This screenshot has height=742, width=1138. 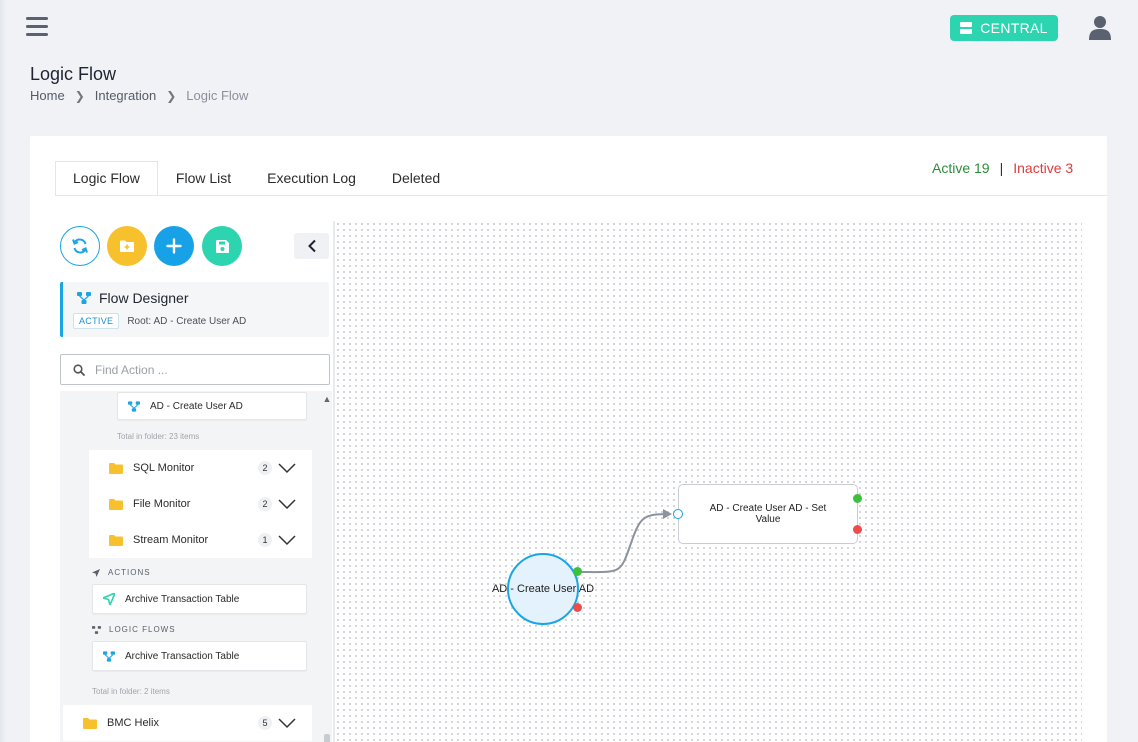 I want to click on start-node-success-port, so click(x=577, y=571).